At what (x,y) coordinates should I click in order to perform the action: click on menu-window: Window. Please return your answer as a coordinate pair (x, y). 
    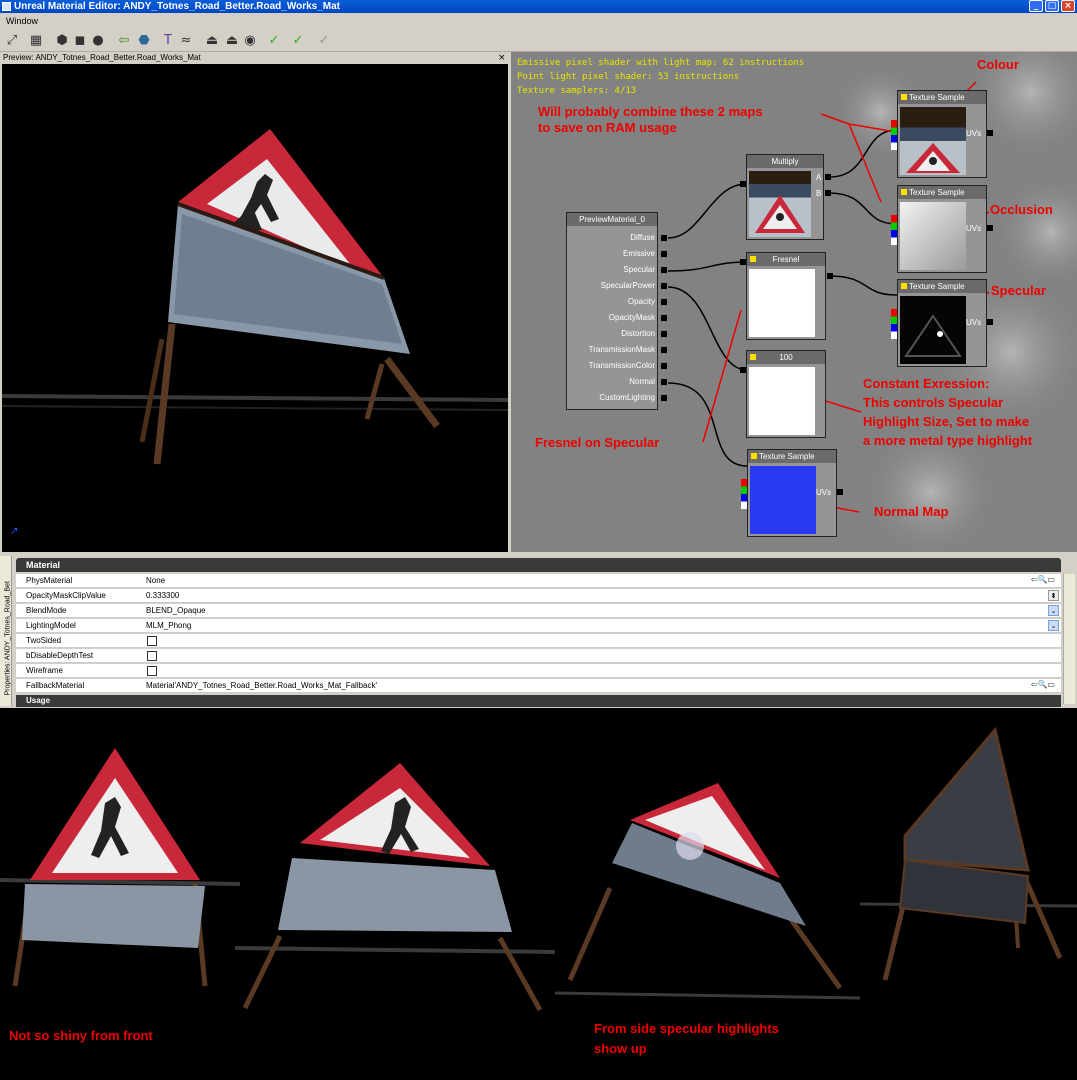
    Looking at the image, I should click on (22, 21).